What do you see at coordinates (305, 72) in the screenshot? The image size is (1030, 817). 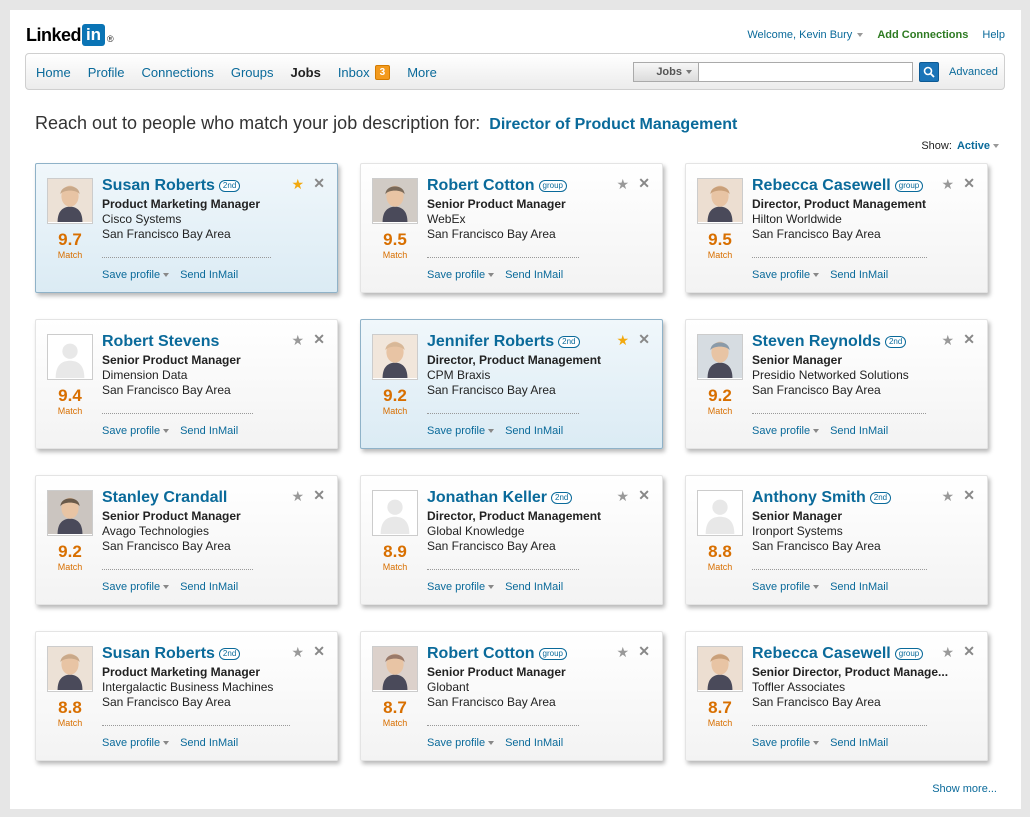 I see `nav-jobs: Jobs` at bounding box center [305, 72].